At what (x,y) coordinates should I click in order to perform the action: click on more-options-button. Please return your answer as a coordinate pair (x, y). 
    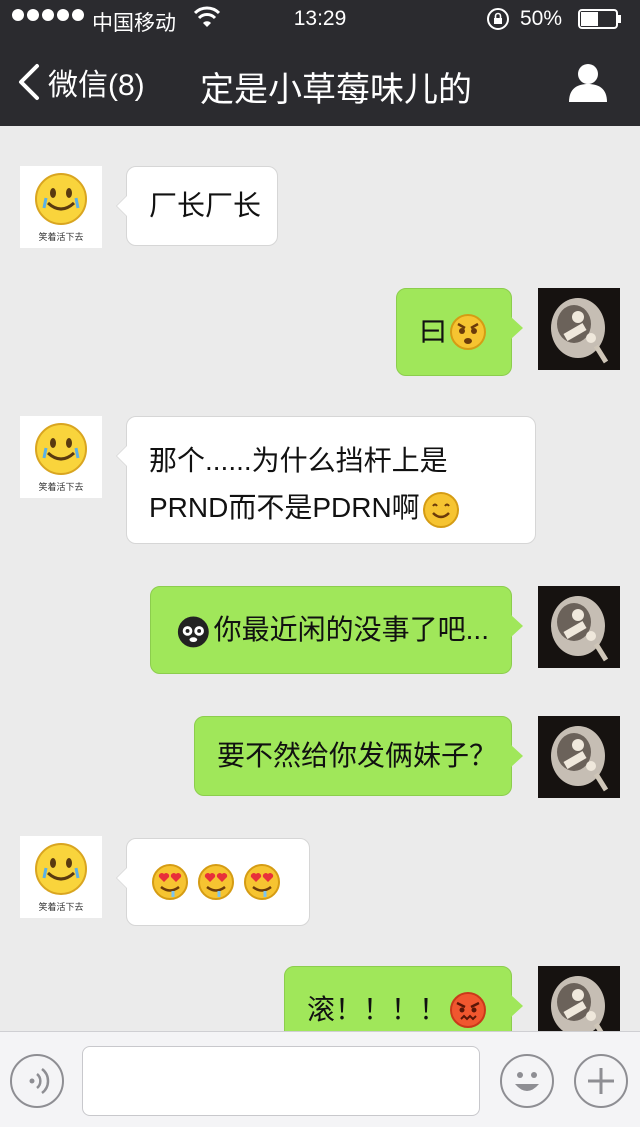
    Looking at the image, I should click on (601, 1081).